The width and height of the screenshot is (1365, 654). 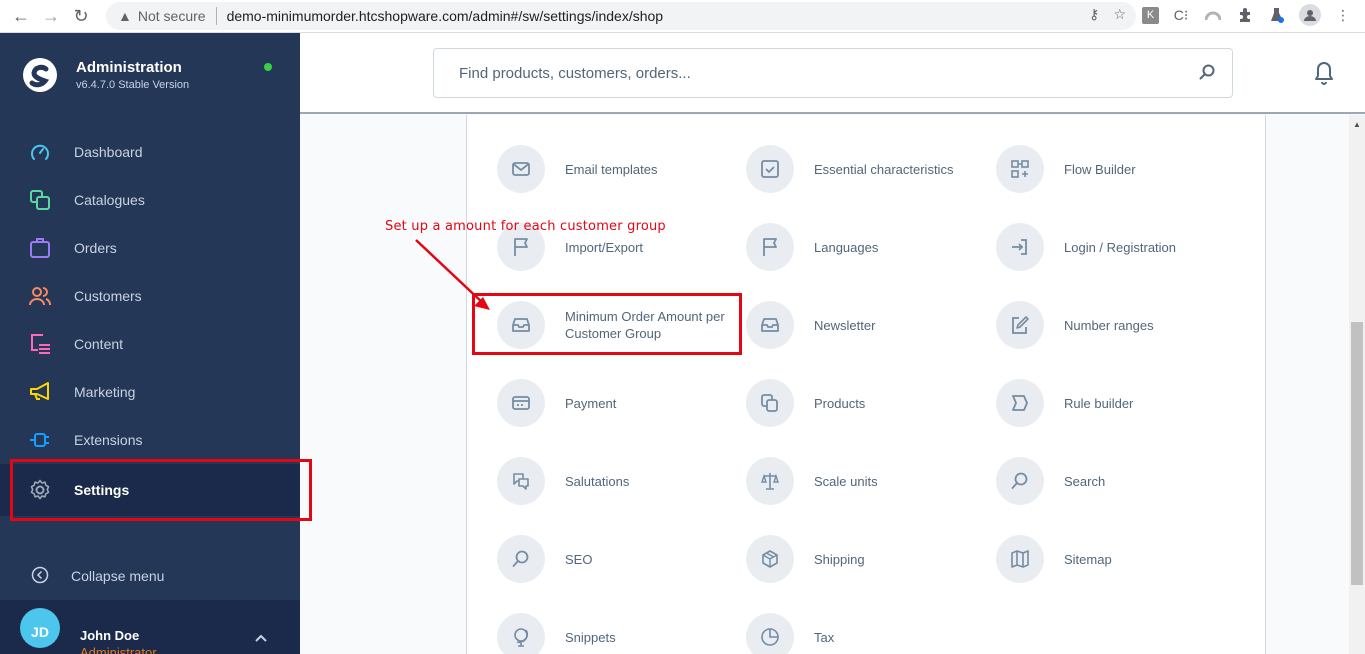 What do you see at coordinates (1357, 124) in the screenshot?
I see `scroll-up-icon: ▲` at bounding box center [1357, 124].